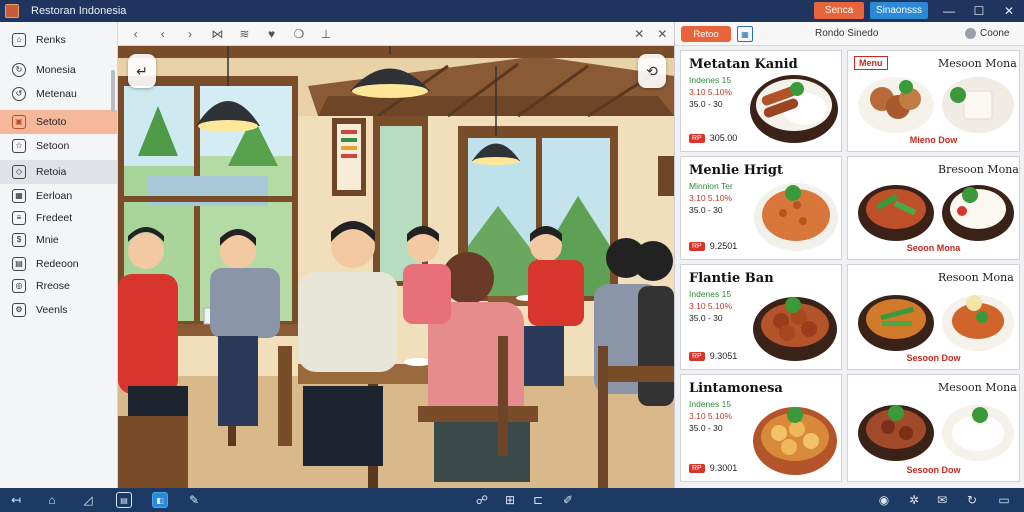 This screenshot has height=512, width=1024. Describe the element at coordinates (723, 246) in the screenshot. I see `dish-price: 9.2501` at that location.